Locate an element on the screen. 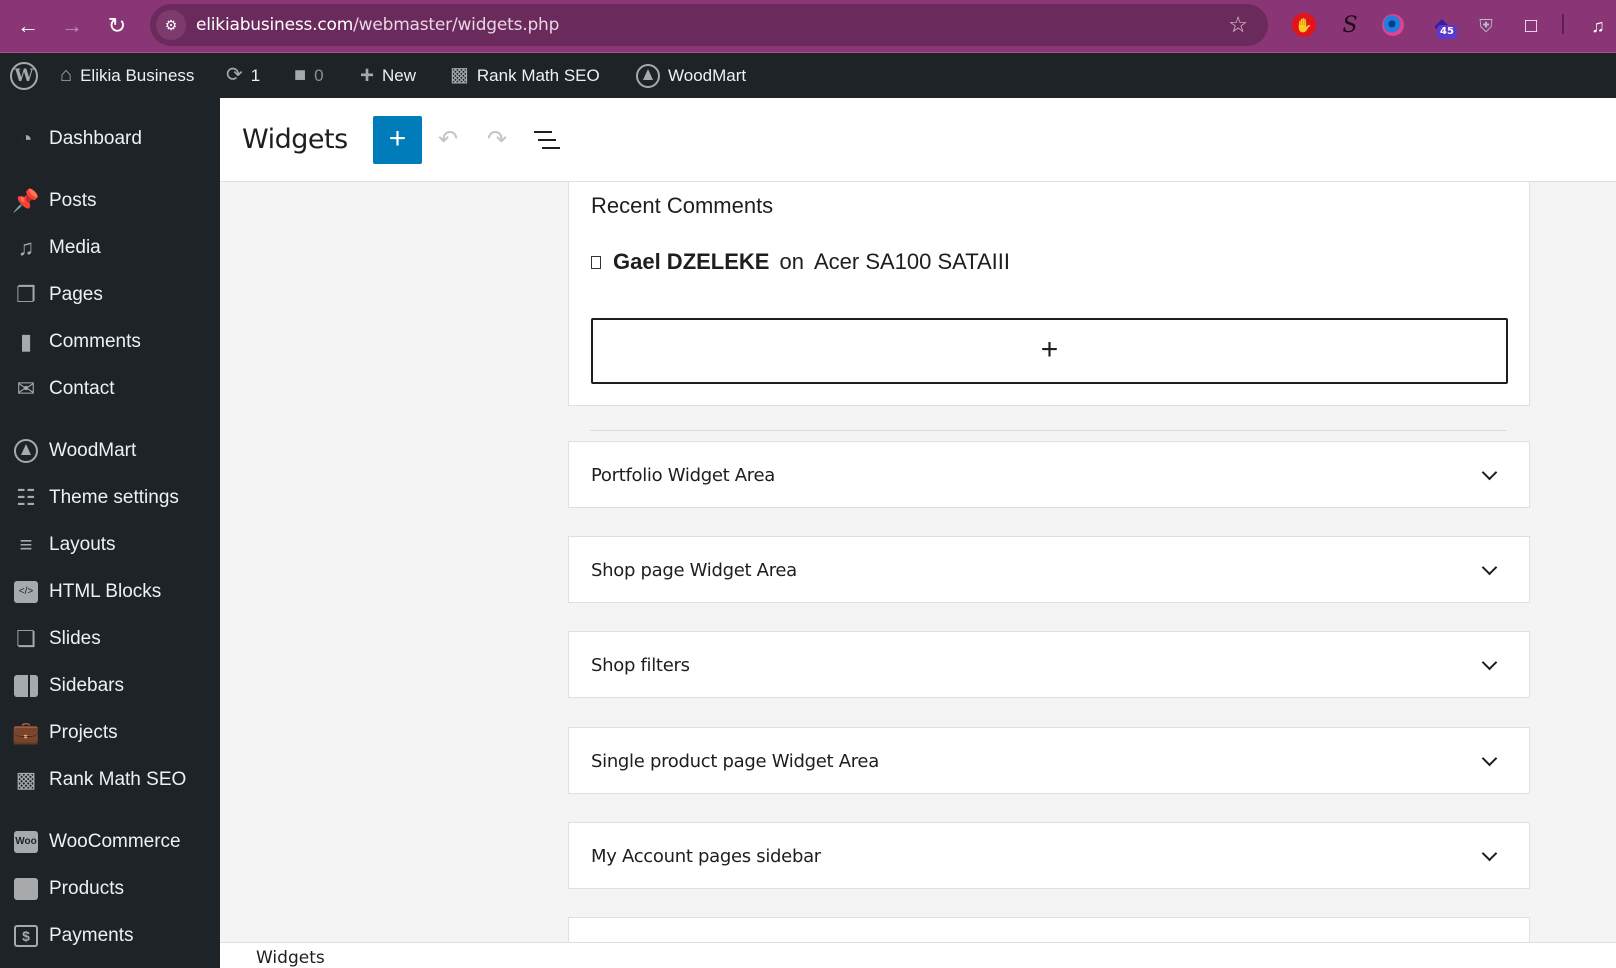 This screenshot has height=968, width=1616. sidebar-item-projects: 💼 Projects is located at coordinates (110, 733).